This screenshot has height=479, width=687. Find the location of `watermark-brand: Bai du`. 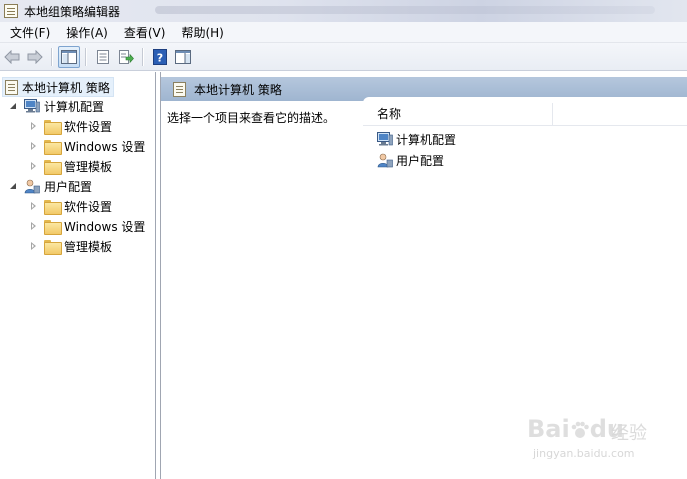

watermark-brand: Bai du is located at coordinates (575, 429).